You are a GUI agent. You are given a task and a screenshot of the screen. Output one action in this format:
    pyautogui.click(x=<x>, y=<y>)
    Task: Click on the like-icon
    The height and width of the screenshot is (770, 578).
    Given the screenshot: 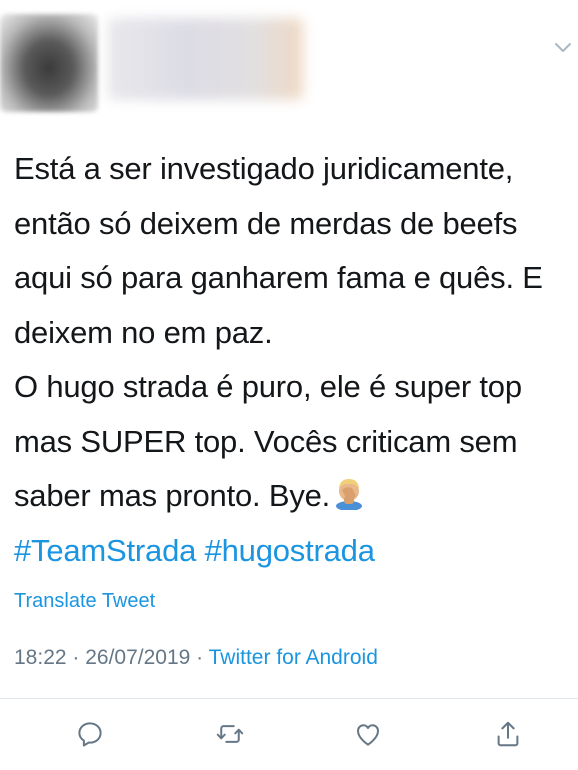 What is the action you would take?
    pyautogui.click(x=368, y=735)
    